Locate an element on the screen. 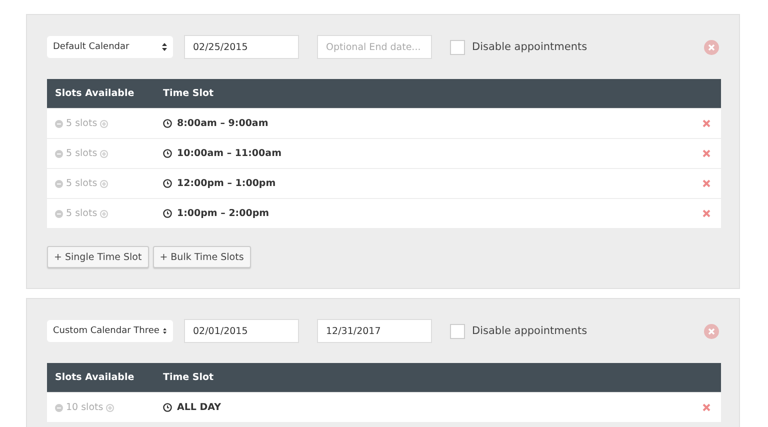 The height and width of the screenshot is (427, 768). time-slot: 12:00pm – 1:00pm is located at coordinates (226, 183).